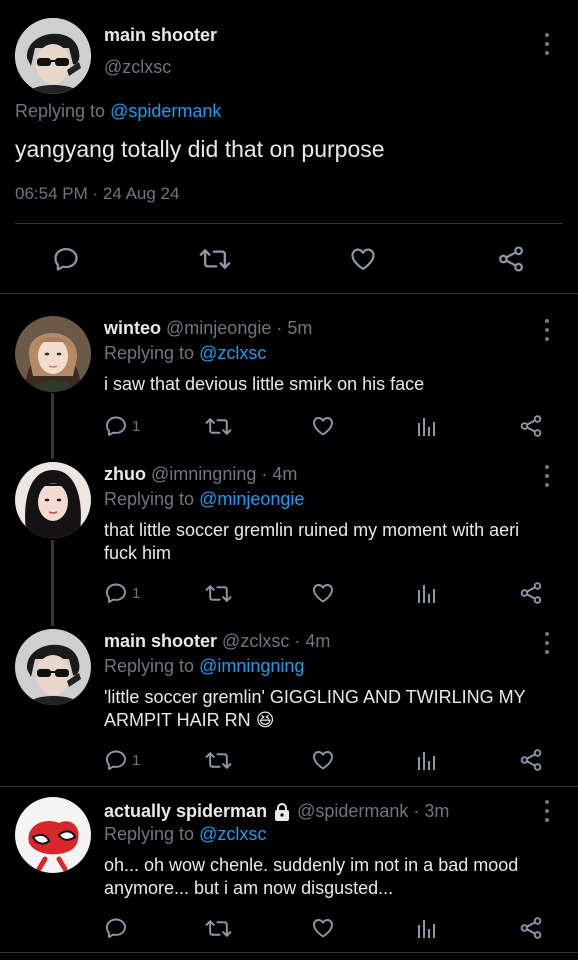  Describe the element at coordinates (218, 328) in the screenshot. I see `author-handle: @minjeongie` at that location.